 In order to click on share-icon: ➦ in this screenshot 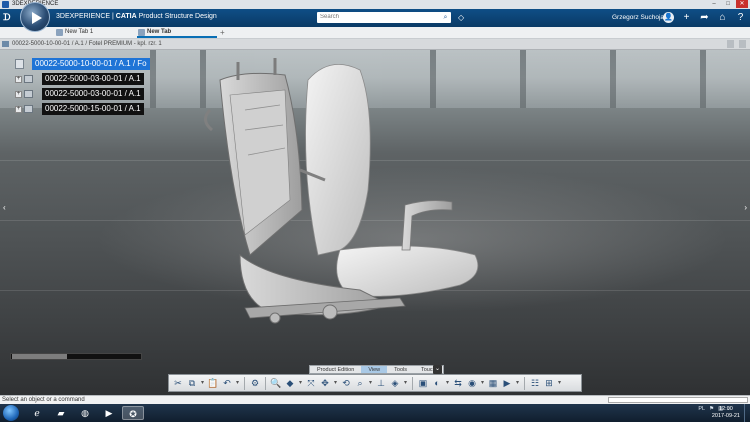, I will do `click(704, 17)`.